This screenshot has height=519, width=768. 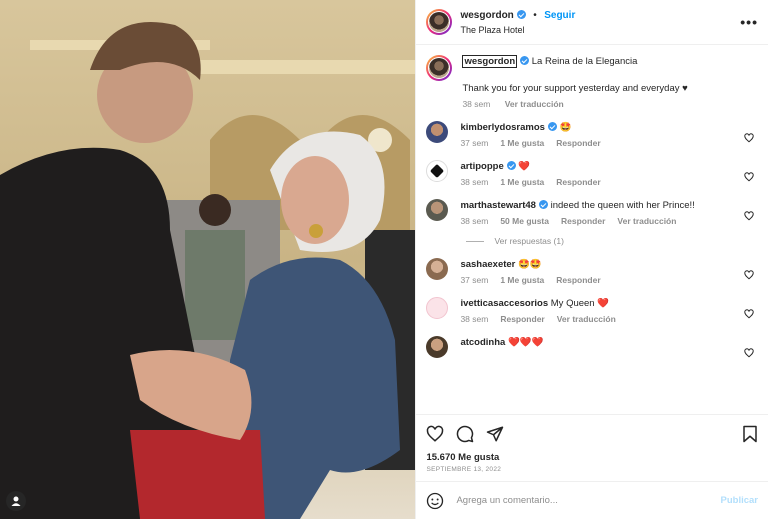 What do you see at coordinates (622, 205) in the screenshot?
I see `comment-text: indeed the queen with her Prince!!` at bounding box center [622, 205].